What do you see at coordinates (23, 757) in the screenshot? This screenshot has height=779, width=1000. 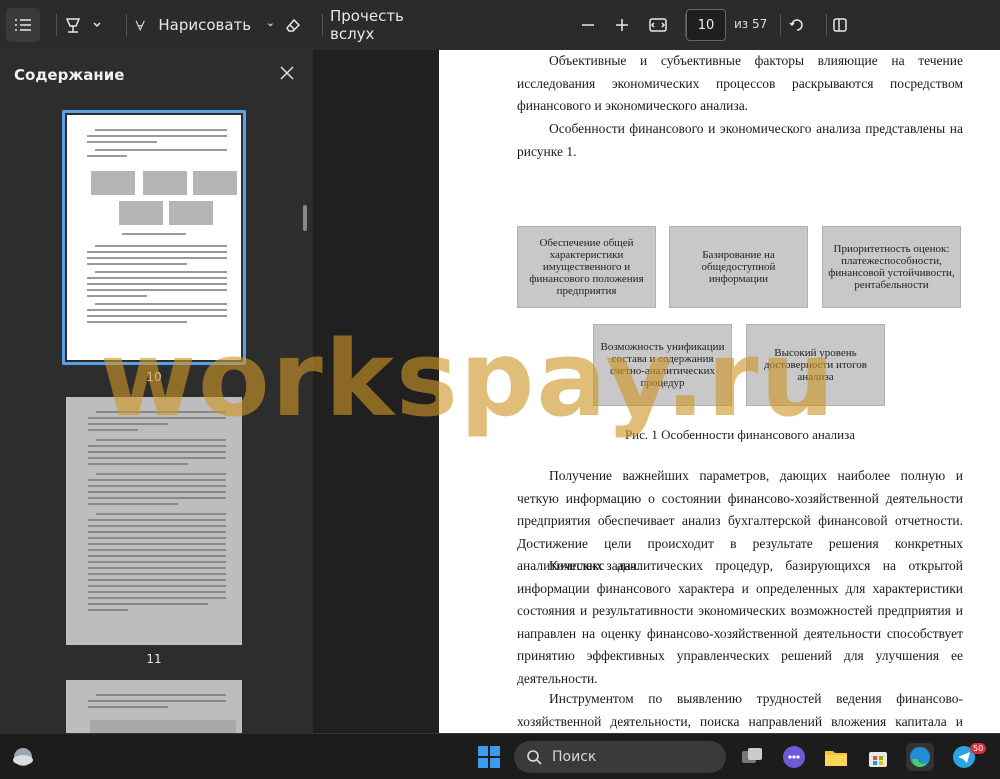 I see `weather-icon` at bounding box center [23, 757].